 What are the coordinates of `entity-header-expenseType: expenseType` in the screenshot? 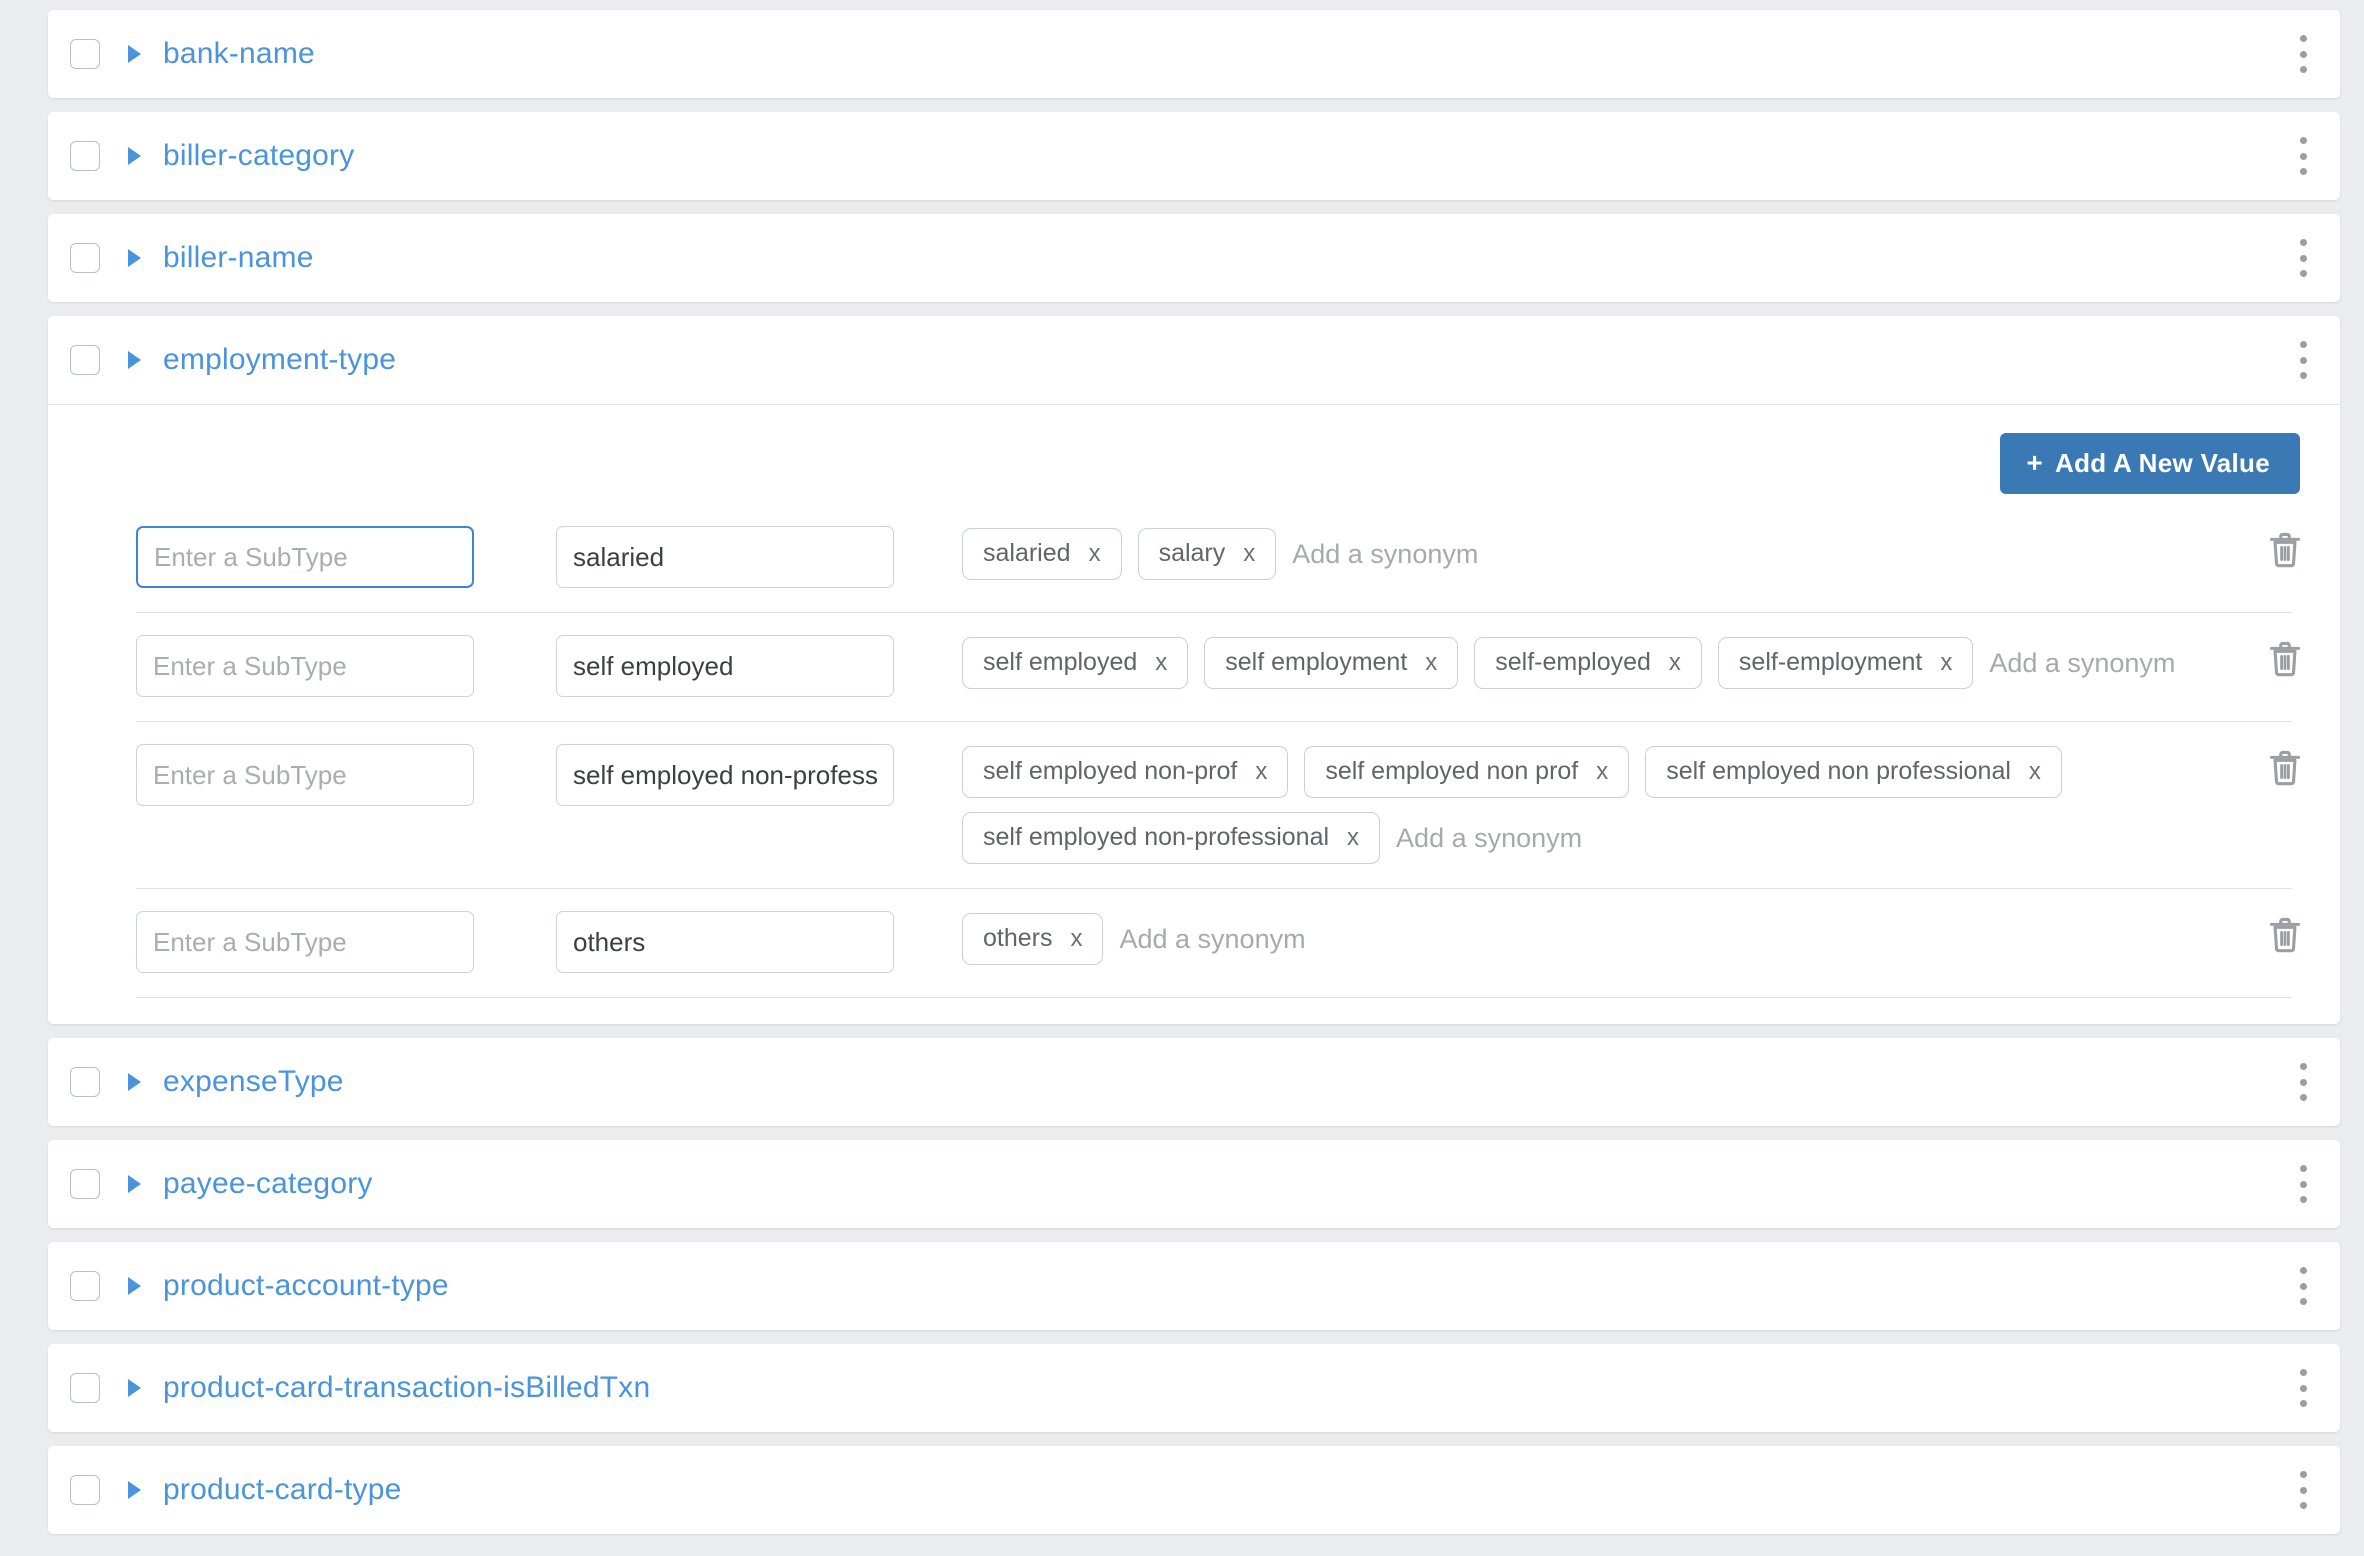 It's located at (1194, 1082).